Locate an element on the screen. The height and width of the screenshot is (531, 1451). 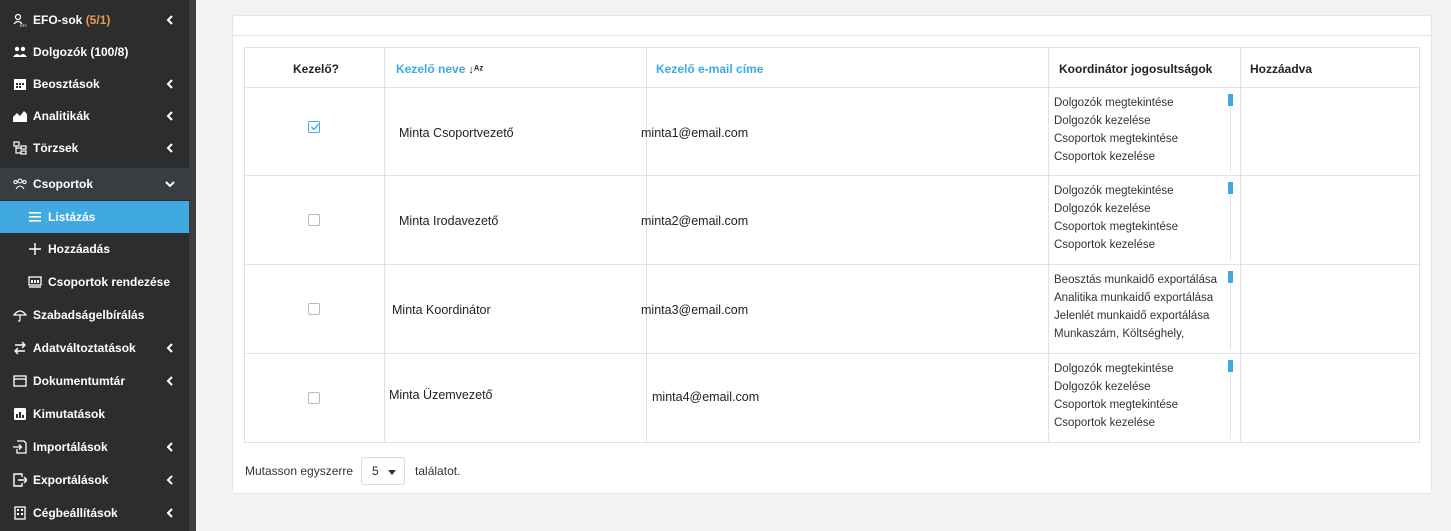
manager-name: Minta Irodavezető is located at coordinates (449, 221).